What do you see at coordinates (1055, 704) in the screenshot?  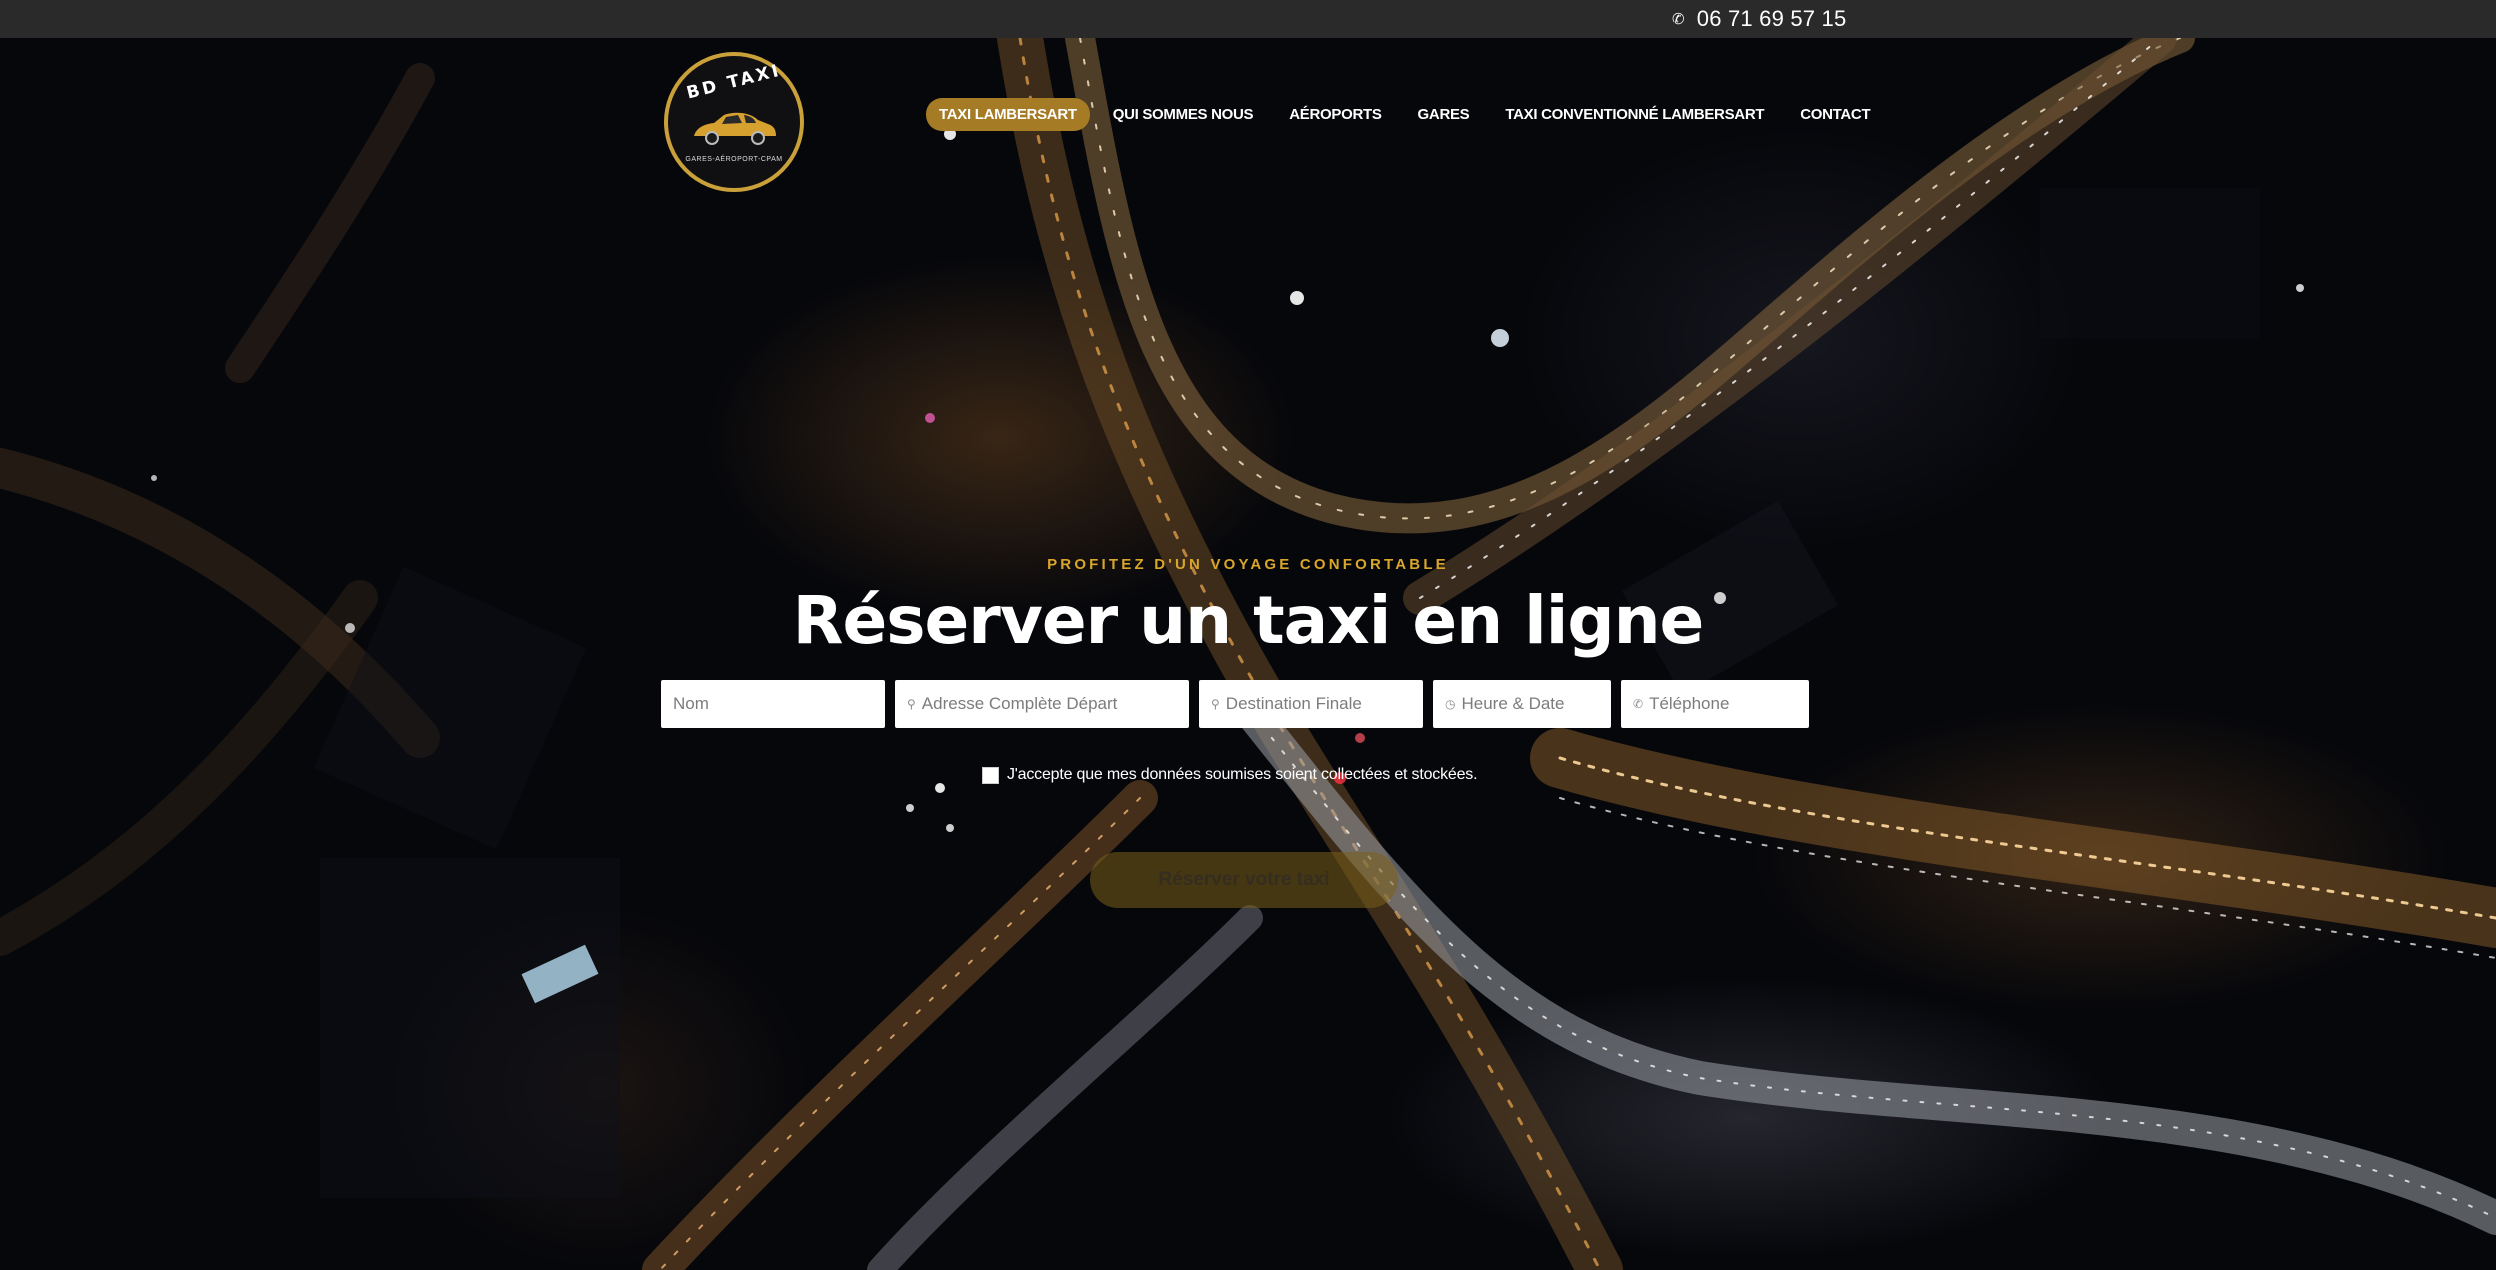 I see `departure-address-input` at bounding box center [1055, 704].